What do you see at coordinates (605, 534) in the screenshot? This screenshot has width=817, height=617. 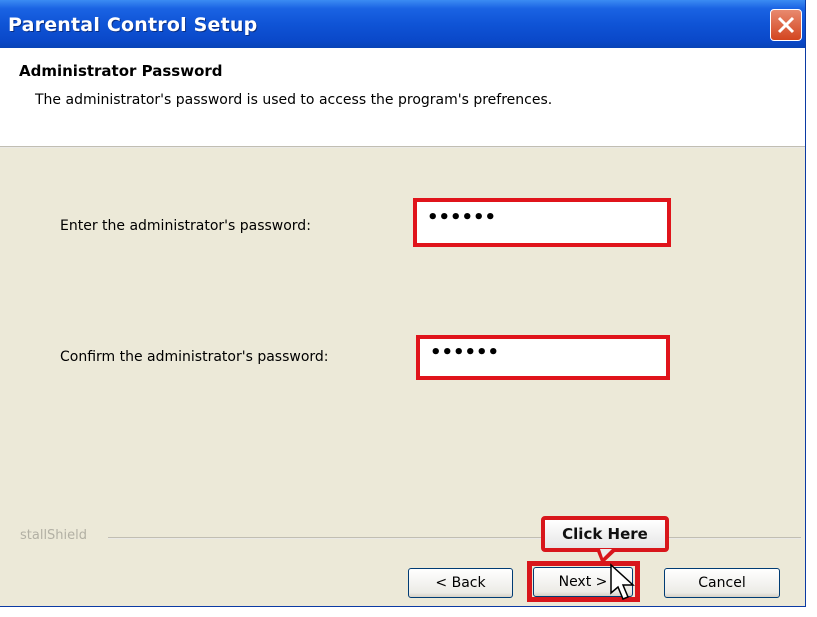 I see `click-here-callout: Click Here` at bounding box center [605, 534].